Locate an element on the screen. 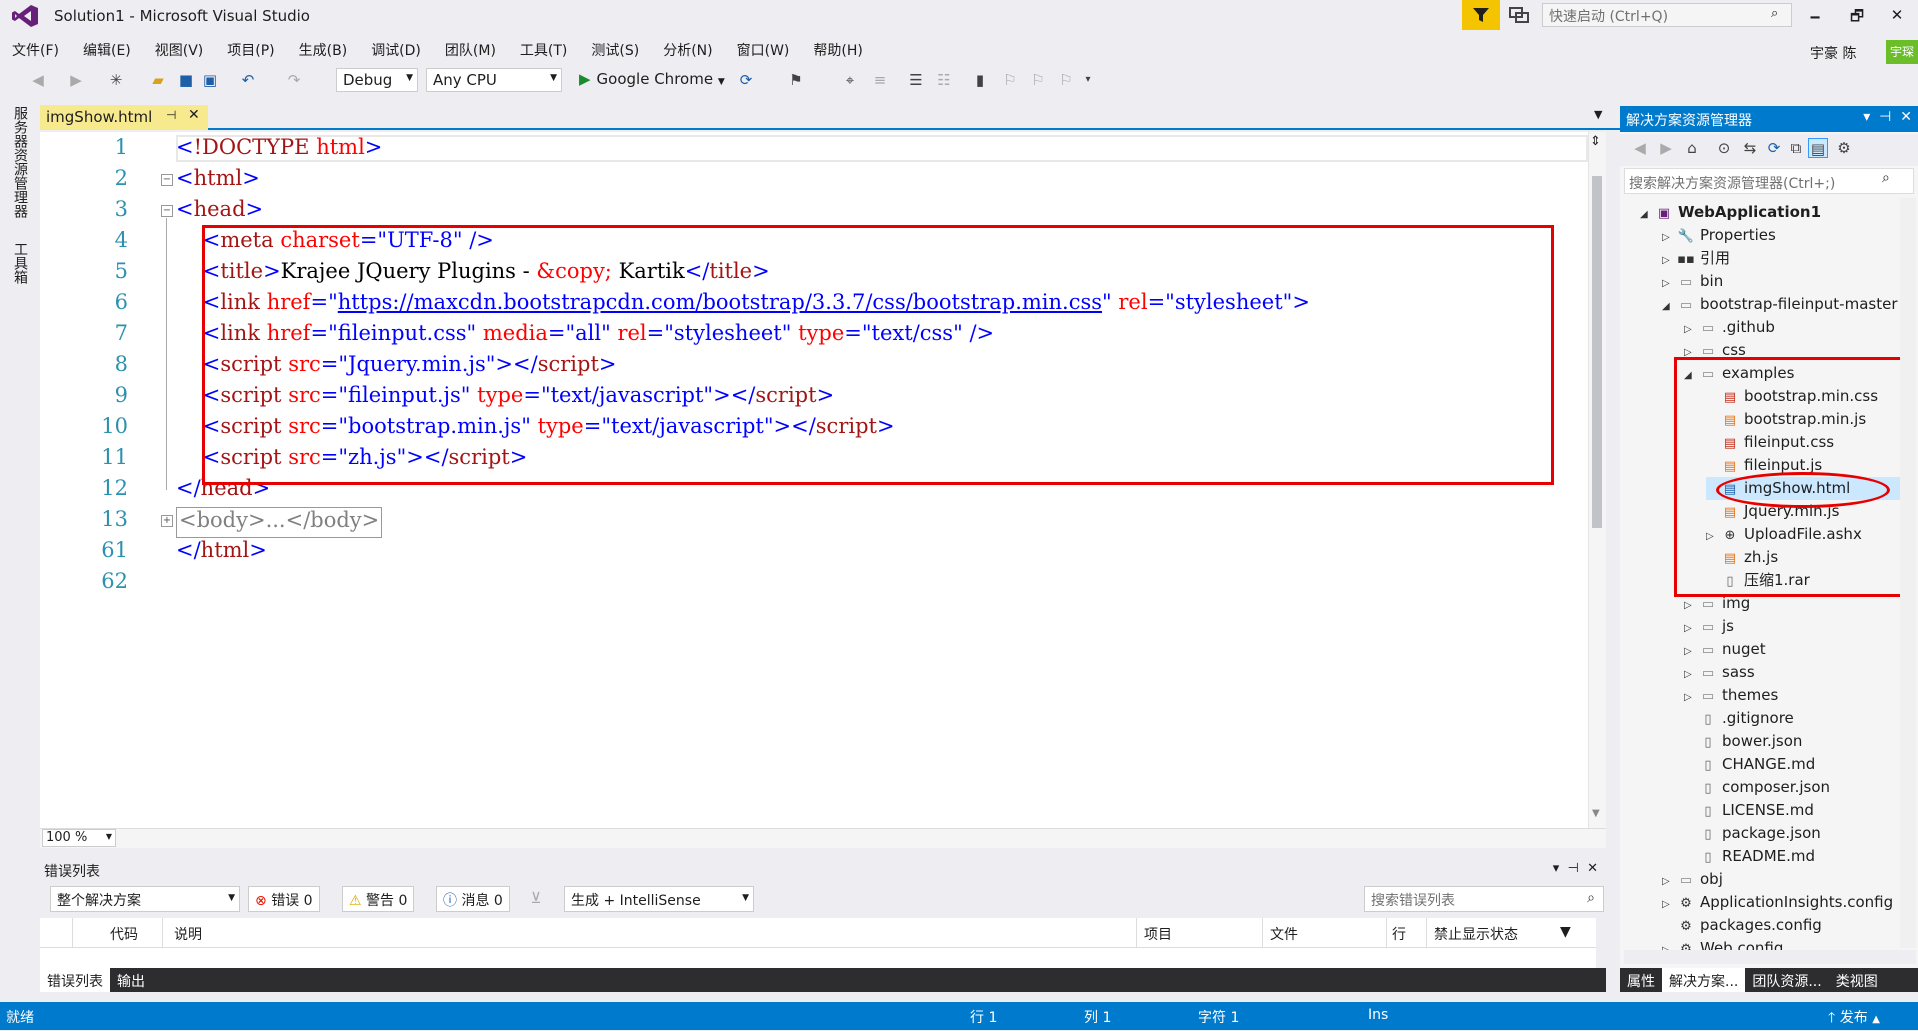 The image size is (1918, 1031). menu-file: 文件(F) is located at coordinates (35, 51).